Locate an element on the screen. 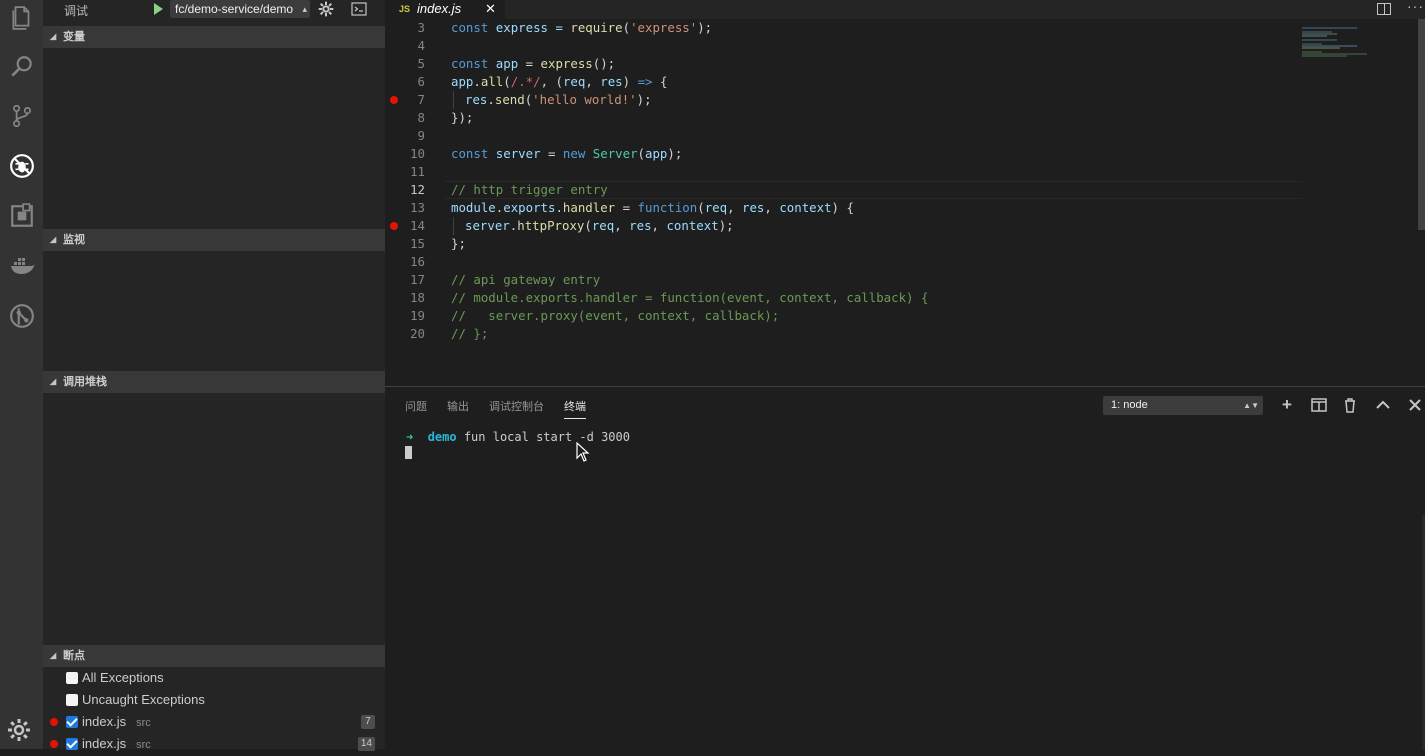  code-line: const server = new Server(app); is located at coordinates (567, 153).